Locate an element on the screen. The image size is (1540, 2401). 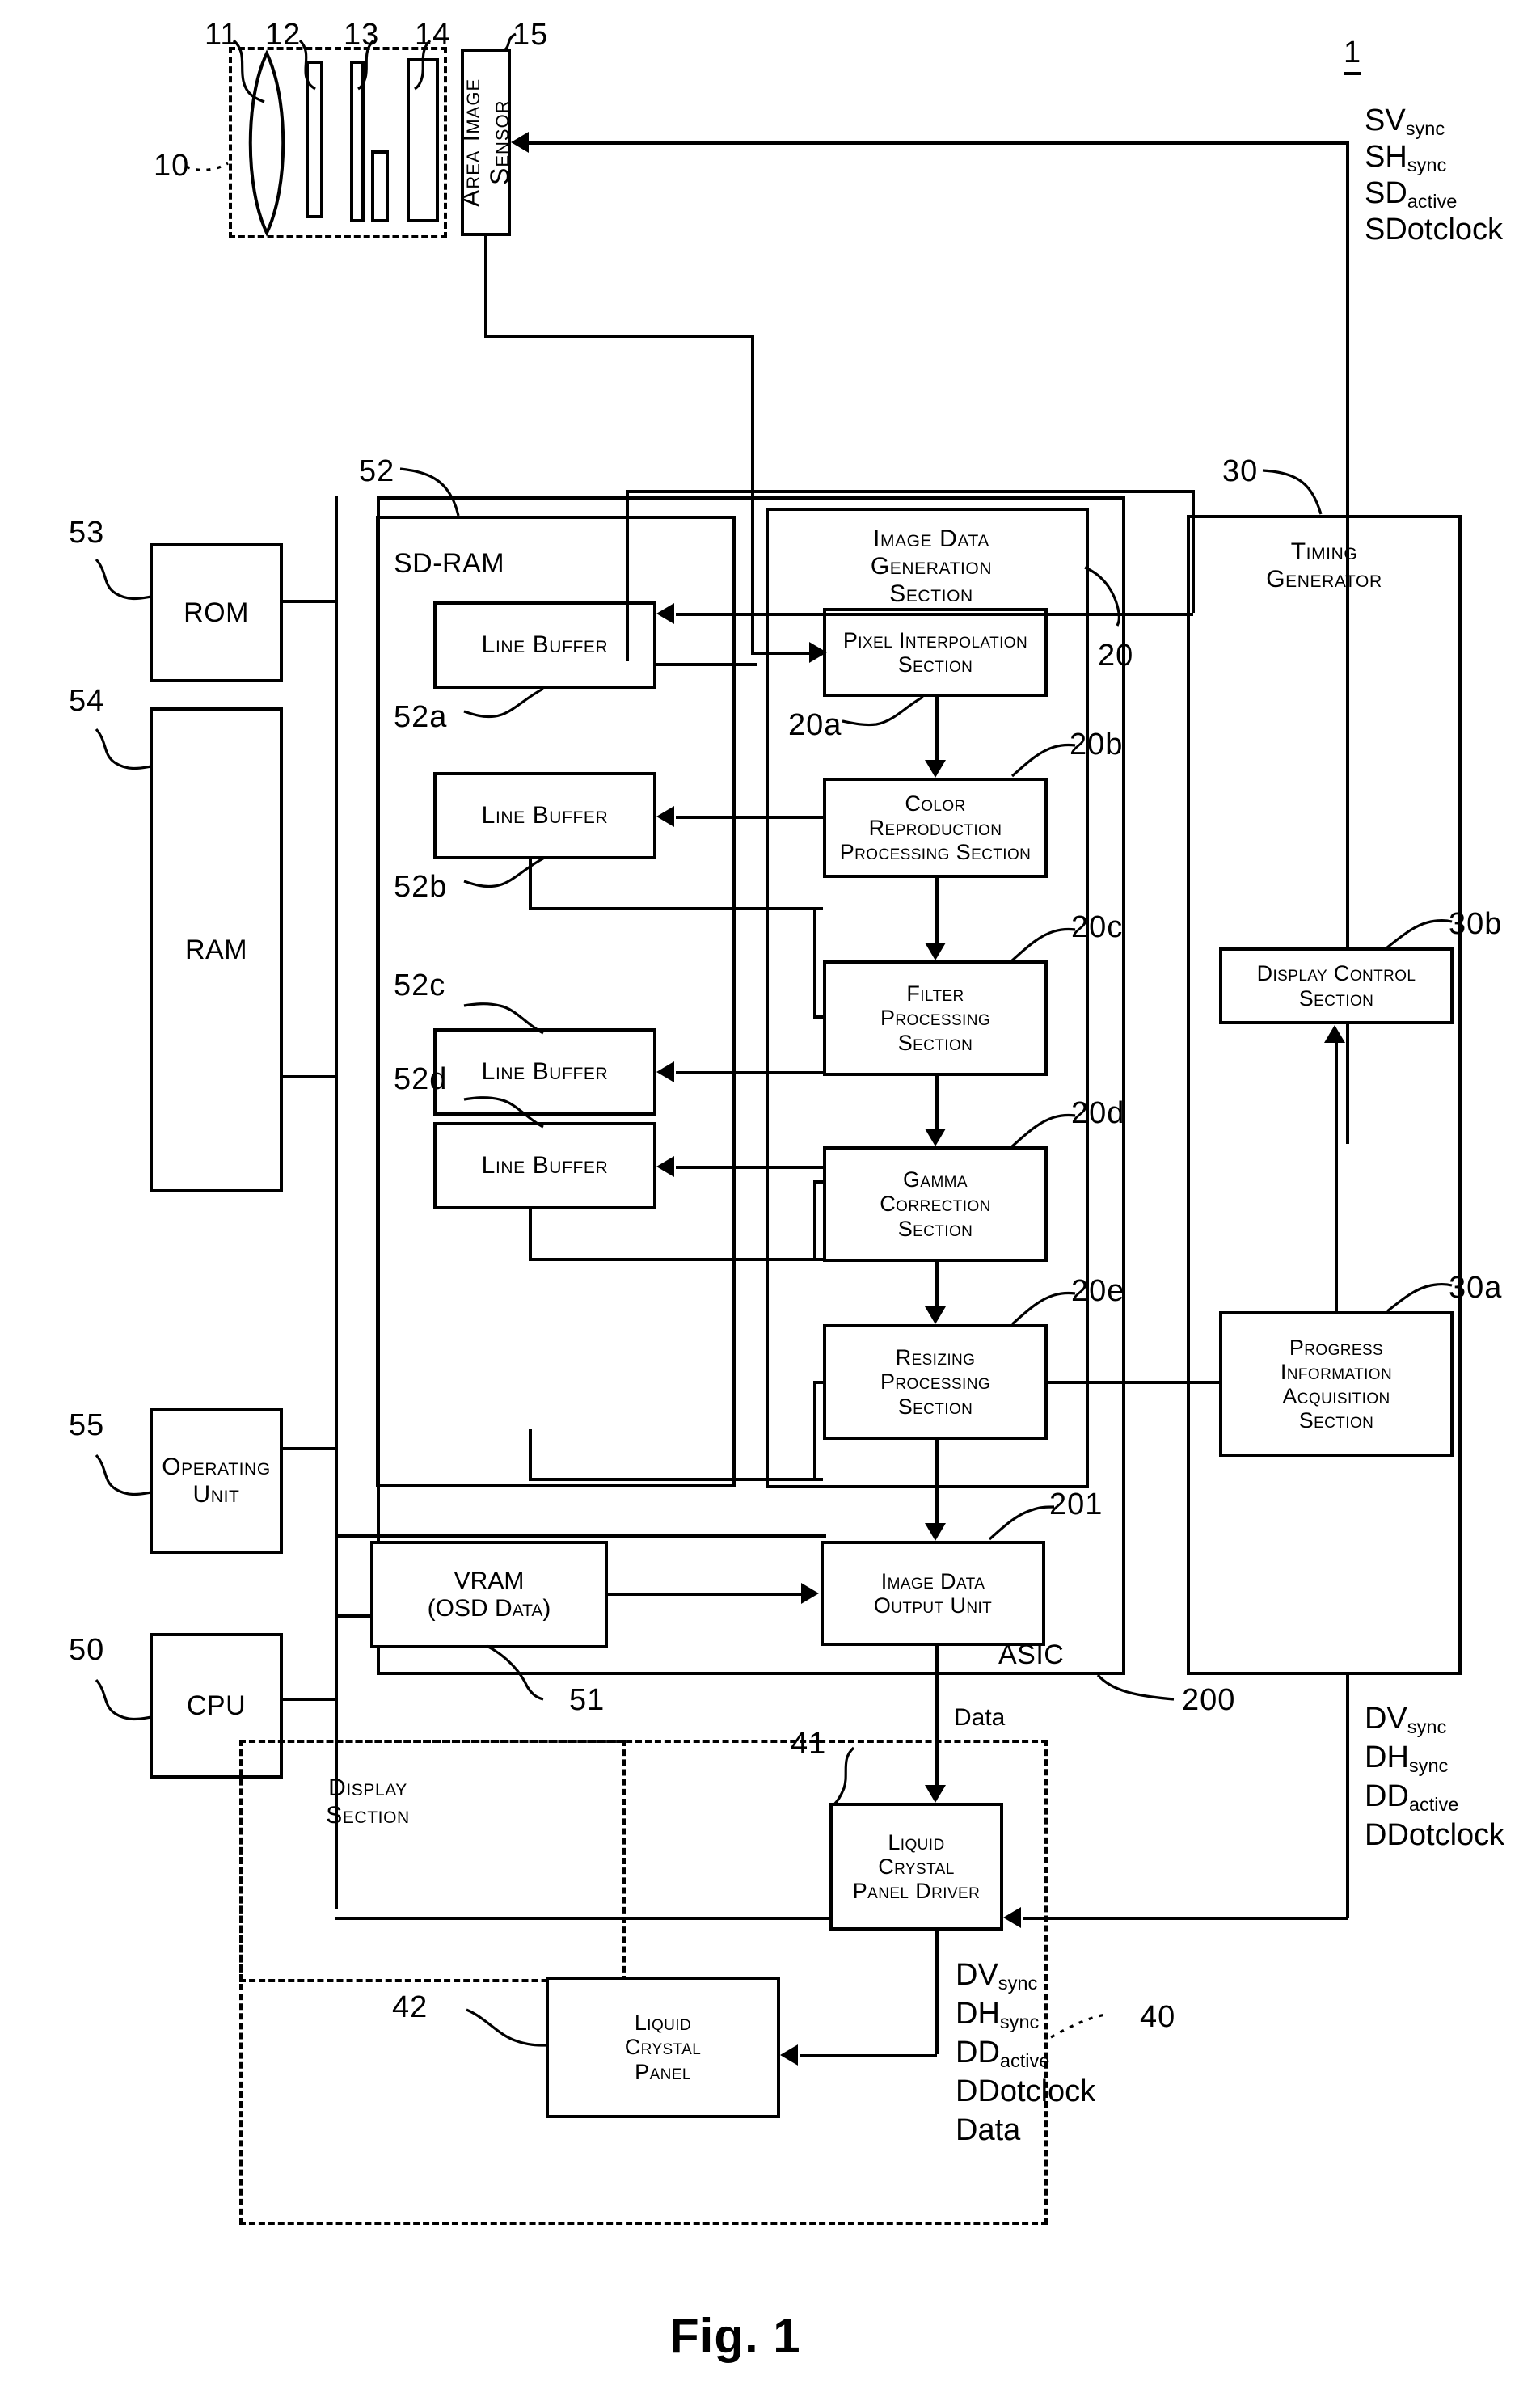
line-buffer-52c-label: Line Buffer is located at coordinates (545, 1072).